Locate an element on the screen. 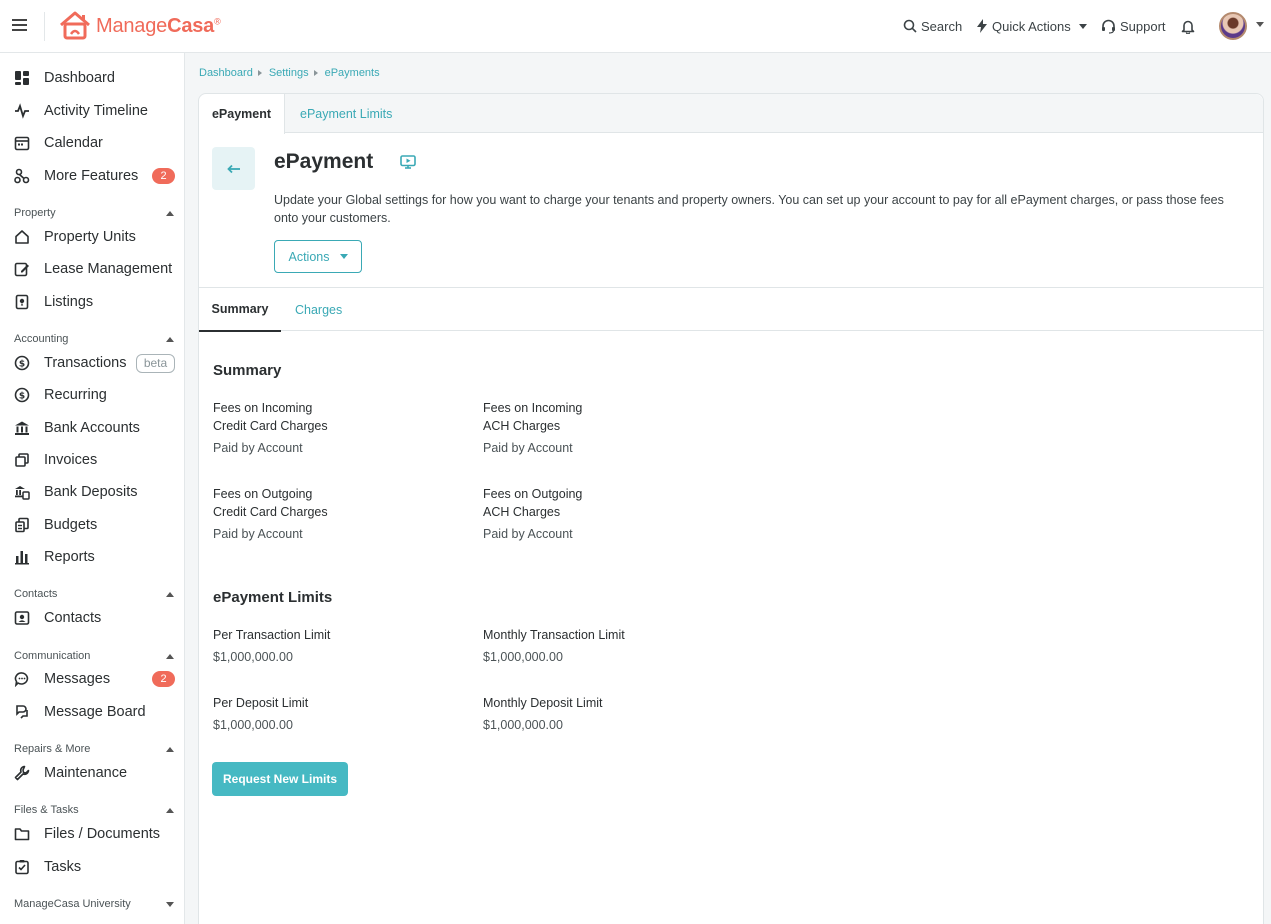 This screenshot has width=1271, height=924. headset-icon is located at coordinates (1108, 26).